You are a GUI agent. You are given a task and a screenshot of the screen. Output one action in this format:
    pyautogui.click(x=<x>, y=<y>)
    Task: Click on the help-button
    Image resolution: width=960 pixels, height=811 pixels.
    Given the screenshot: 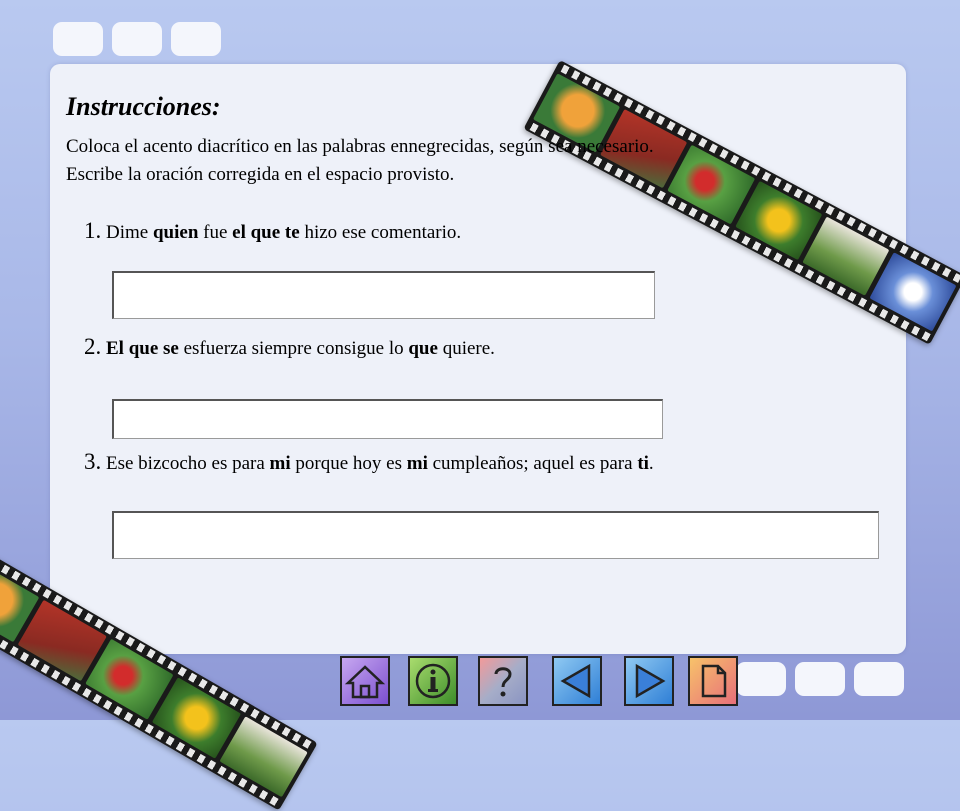 What is the action you would take?
    pyautogui.click(x=503, y=681)
    